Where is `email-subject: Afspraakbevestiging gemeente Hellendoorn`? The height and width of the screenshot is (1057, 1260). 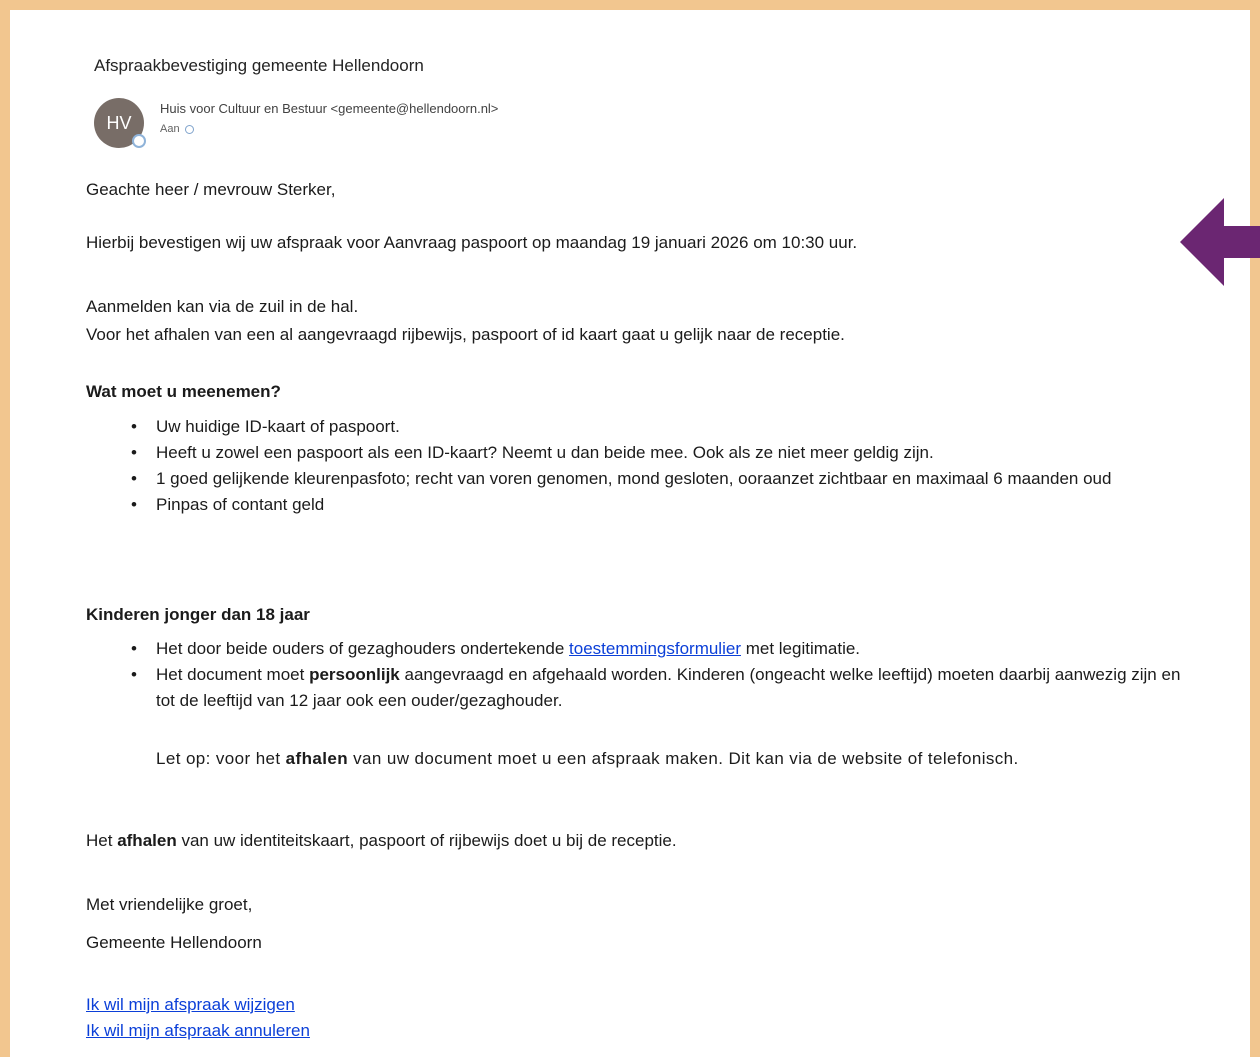
email-subject: Afspraakbevestiging gemeente Hellendoorn is located at coordinates (259, 65).